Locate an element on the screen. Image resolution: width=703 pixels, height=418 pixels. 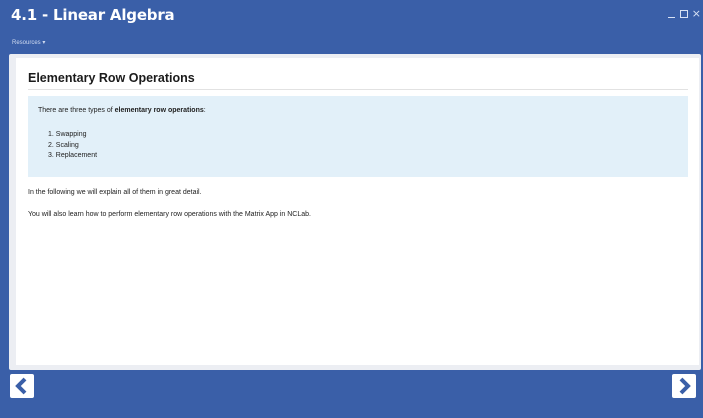
maximize-button is located at coordinates (683, 14).